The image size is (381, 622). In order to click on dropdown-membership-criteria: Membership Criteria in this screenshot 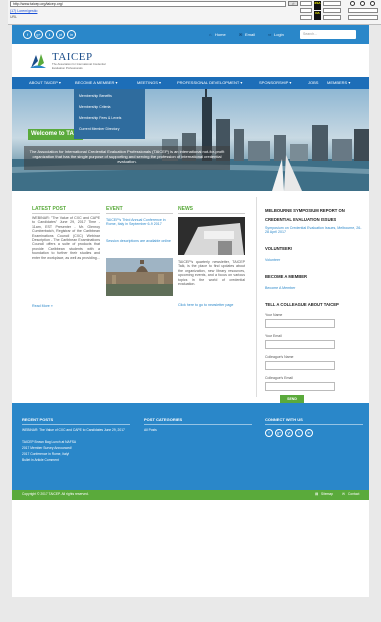, I will do `click(95, 107)`.